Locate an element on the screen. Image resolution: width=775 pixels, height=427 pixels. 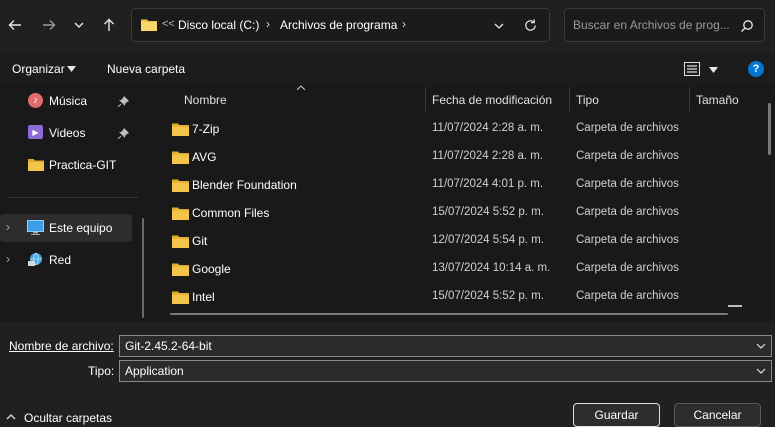
forward-button is located at coordinates (49, 25).